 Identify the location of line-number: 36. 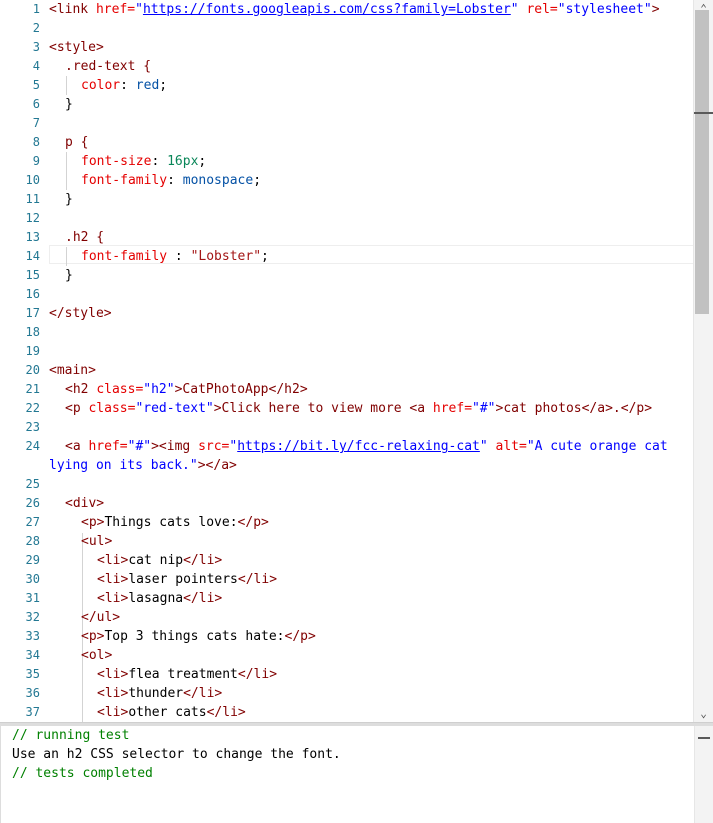
(32, 693).